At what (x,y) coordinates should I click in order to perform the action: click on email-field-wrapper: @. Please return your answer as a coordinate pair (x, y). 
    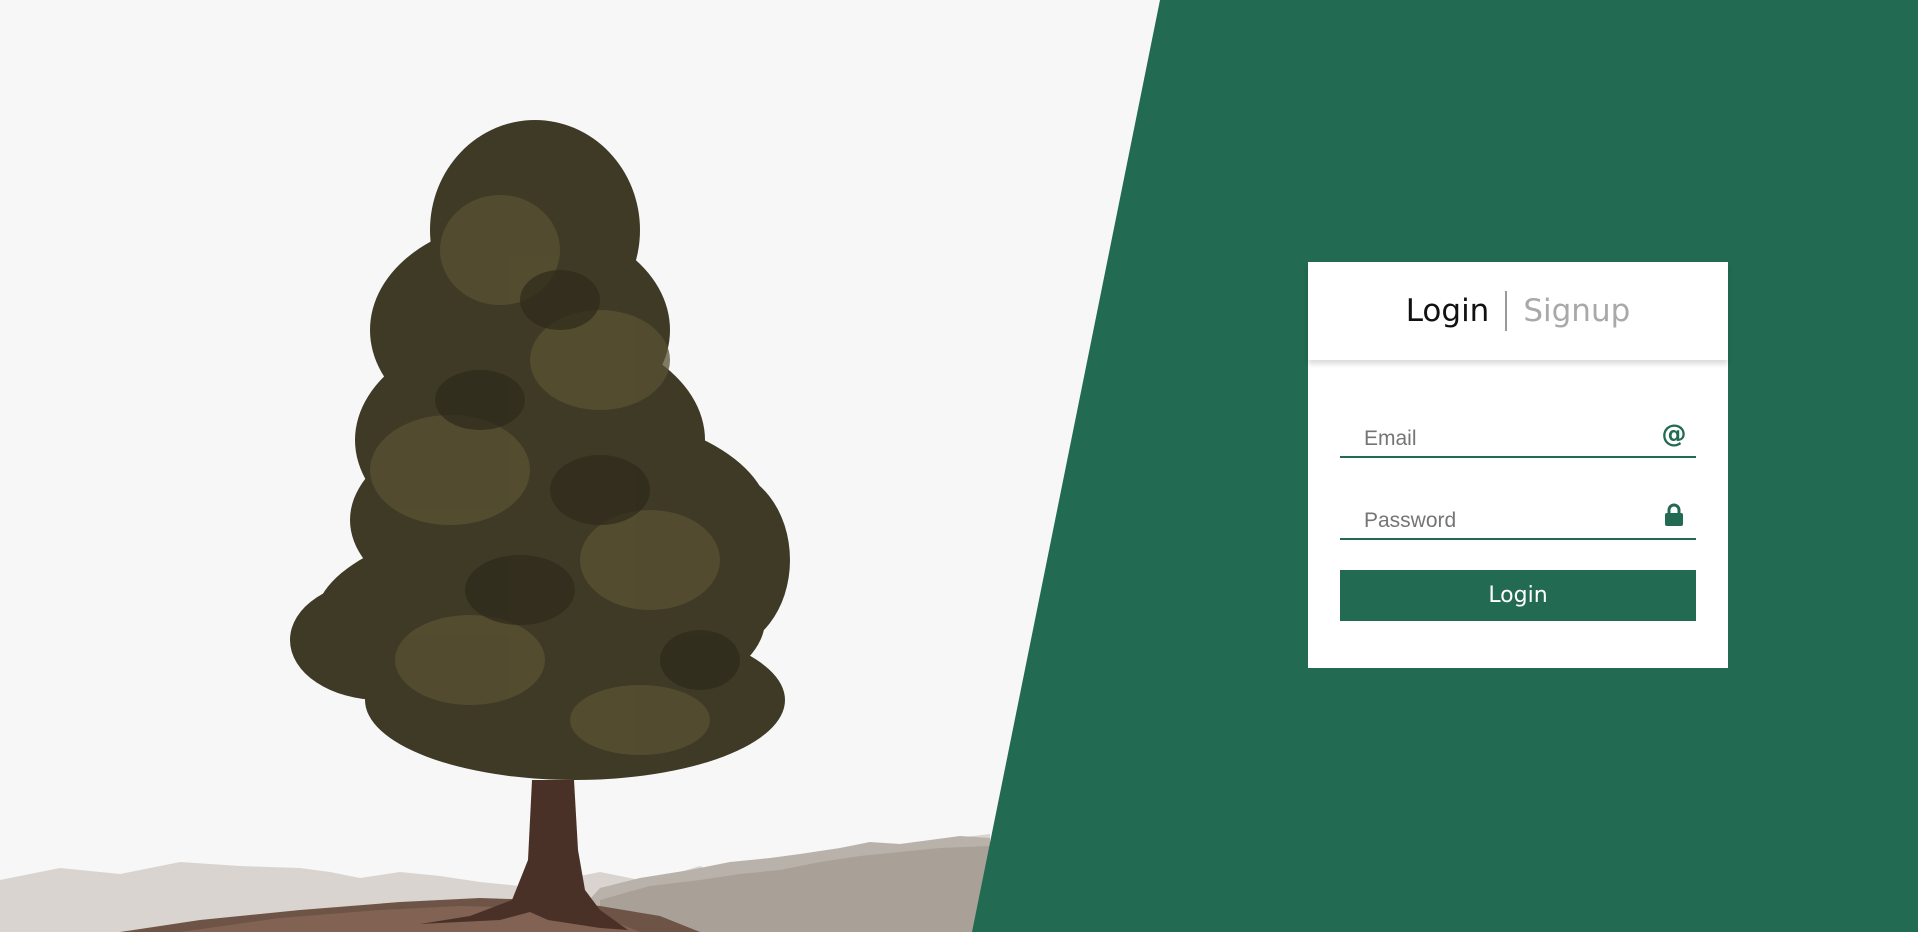
    Looking at the image, I should click on (1518, 434).